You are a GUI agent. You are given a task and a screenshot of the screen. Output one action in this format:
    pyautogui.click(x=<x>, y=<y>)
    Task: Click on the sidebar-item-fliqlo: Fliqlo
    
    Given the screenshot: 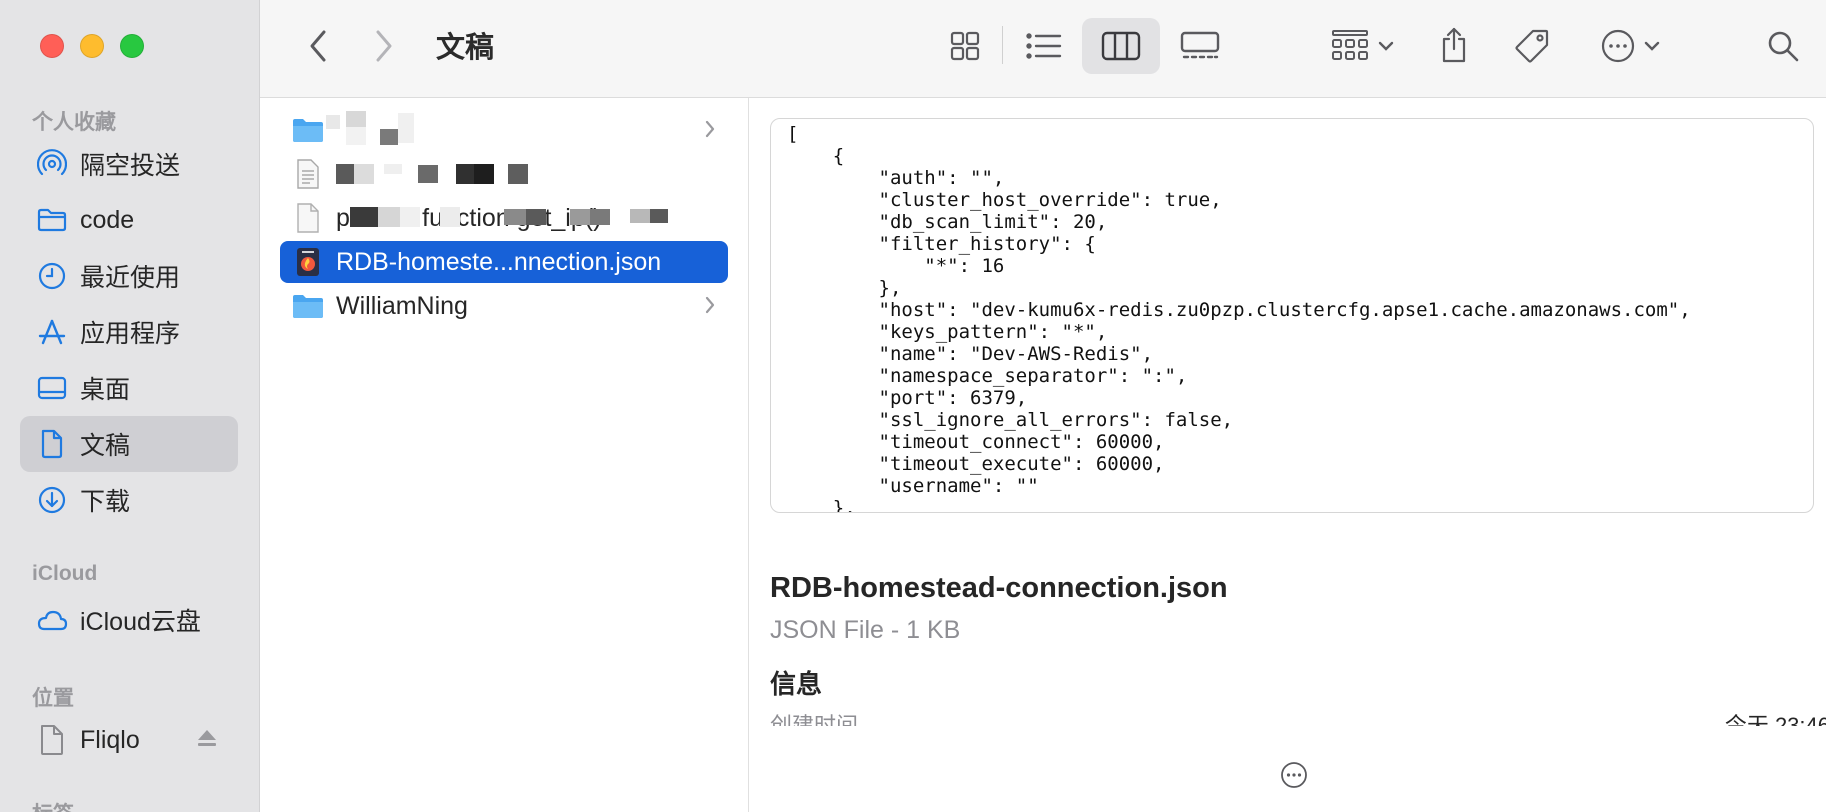 What is the action you would take?
    pyautogui.click(x=129, y=740)
    